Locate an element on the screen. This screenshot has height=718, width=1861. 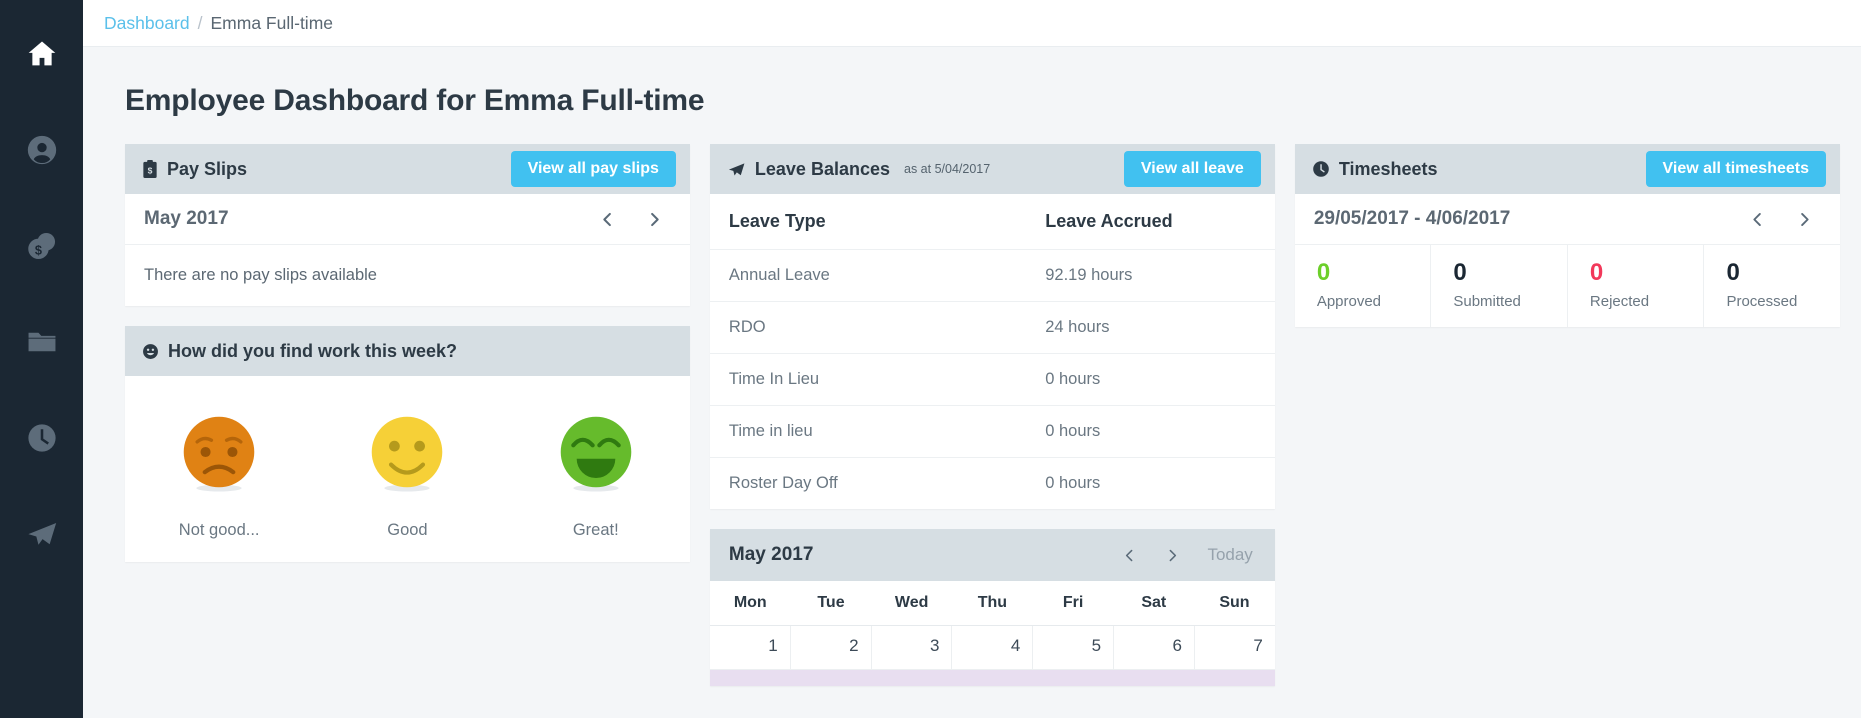
timesheets-next-button is located at coordinates (1804, 219).